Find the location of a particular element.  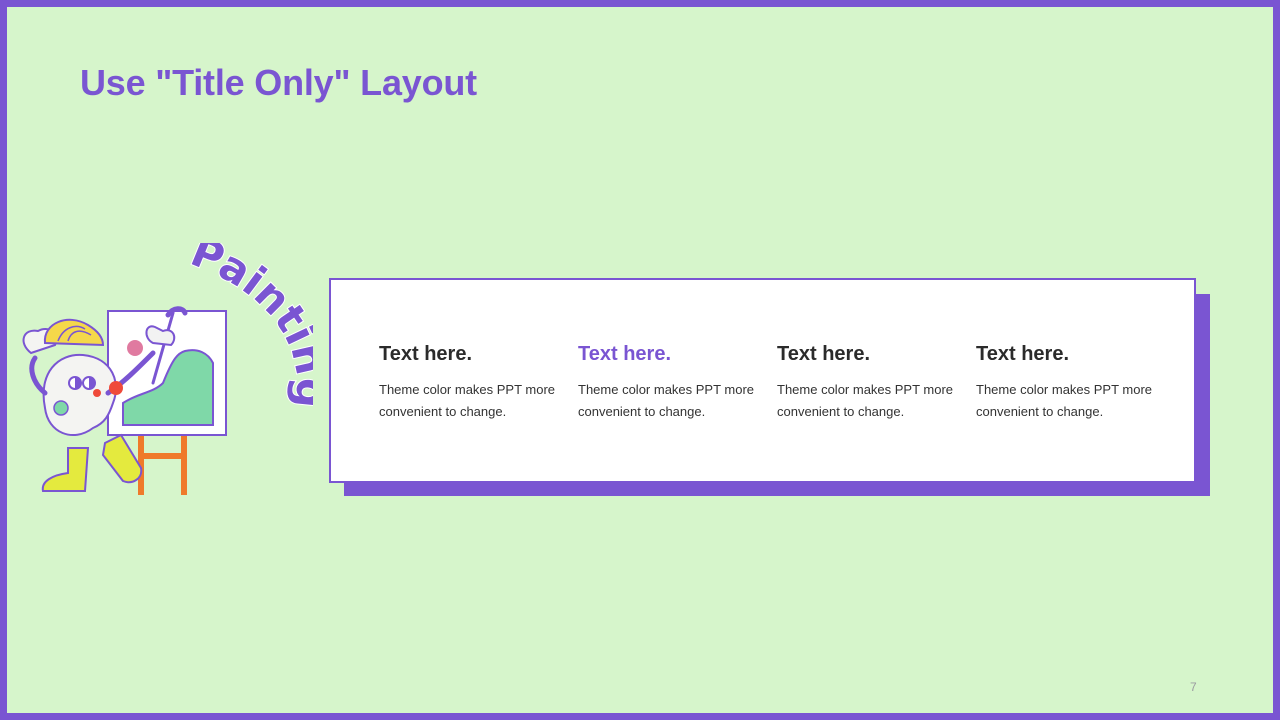

left-boot-icon is located at coordinates (65, 469).